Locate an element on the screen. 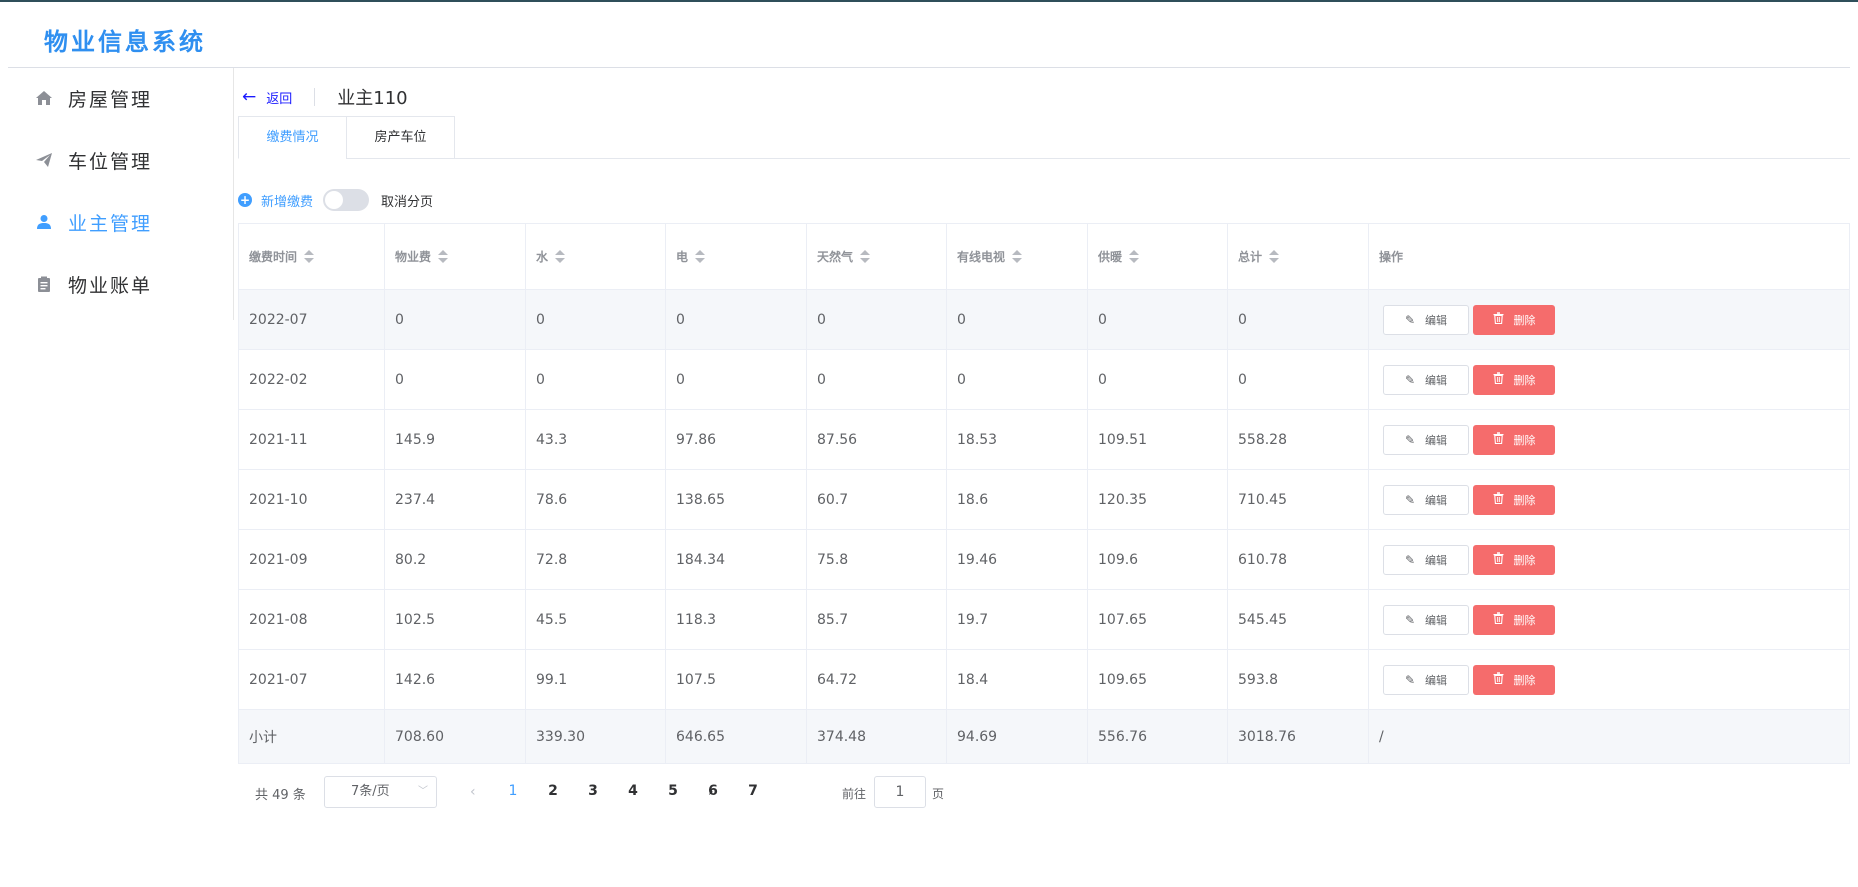 This screenshot has height=887, width=1858. date-cell: 2022-02 is located at coordinates (312, 379).